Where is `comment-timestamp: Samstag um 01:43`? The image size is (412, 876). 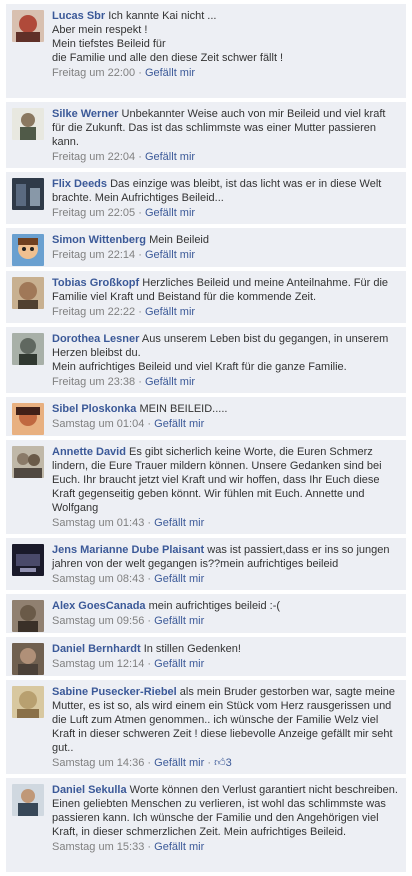
comment-timestamp: Samstag um 01:43 is located at coordinates (98, 523).